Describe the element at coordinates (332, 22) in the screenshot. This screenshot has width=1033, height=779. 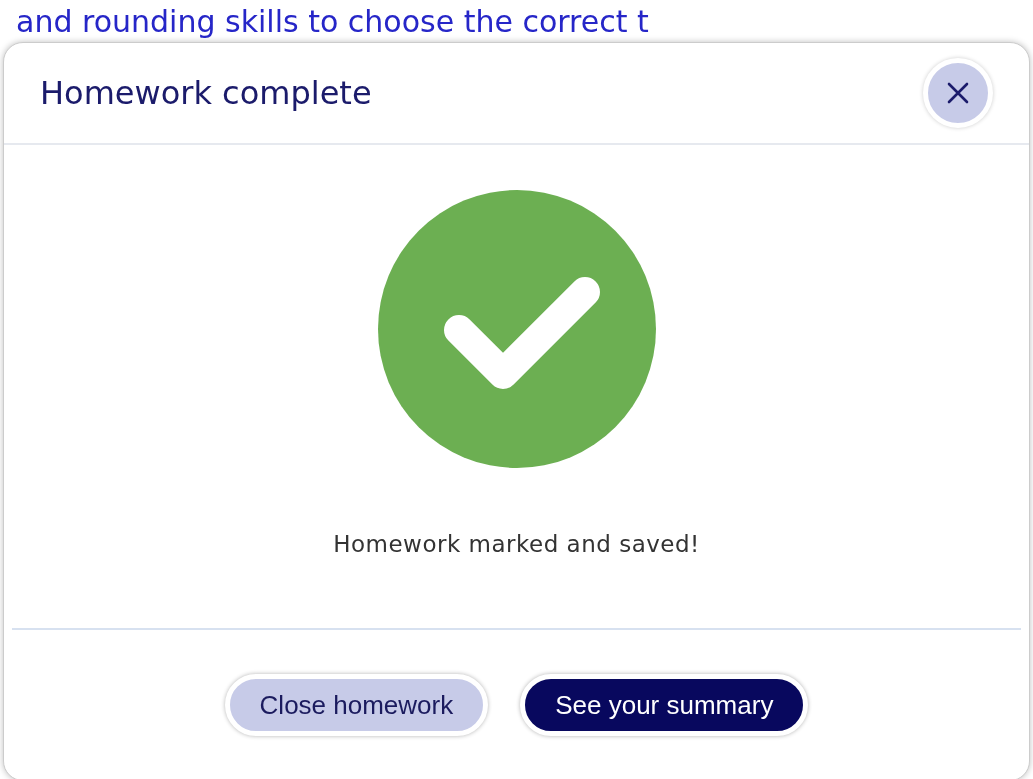
I see `page-heading-text: and rounding skills to choose the correct t` at that location.